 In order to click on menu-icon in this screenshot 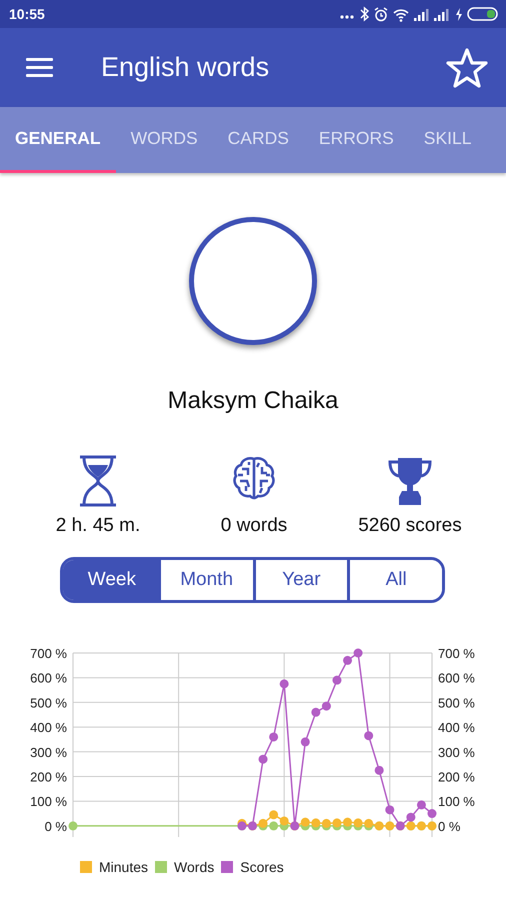, I will do `click(39, 67)`.